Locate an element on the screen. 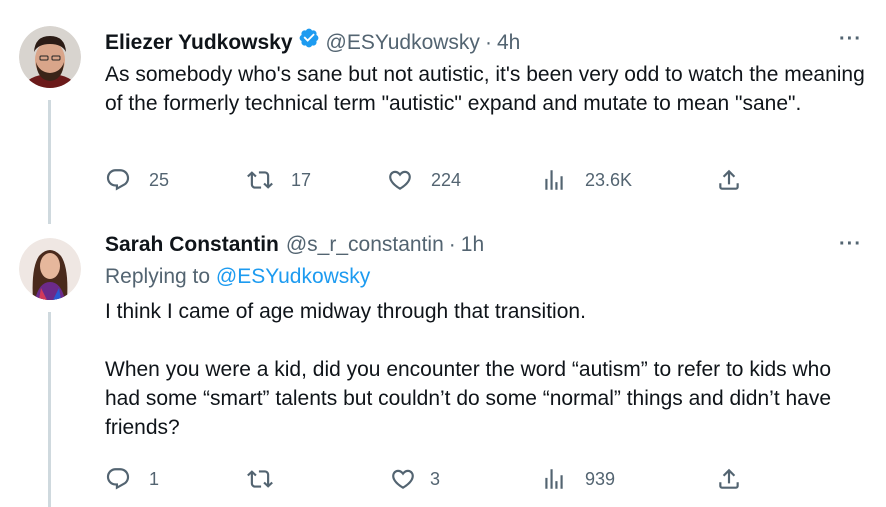 The width and height of the screenshot is (886, 507). reply-button: 1 is located at coordinates (132, 479).